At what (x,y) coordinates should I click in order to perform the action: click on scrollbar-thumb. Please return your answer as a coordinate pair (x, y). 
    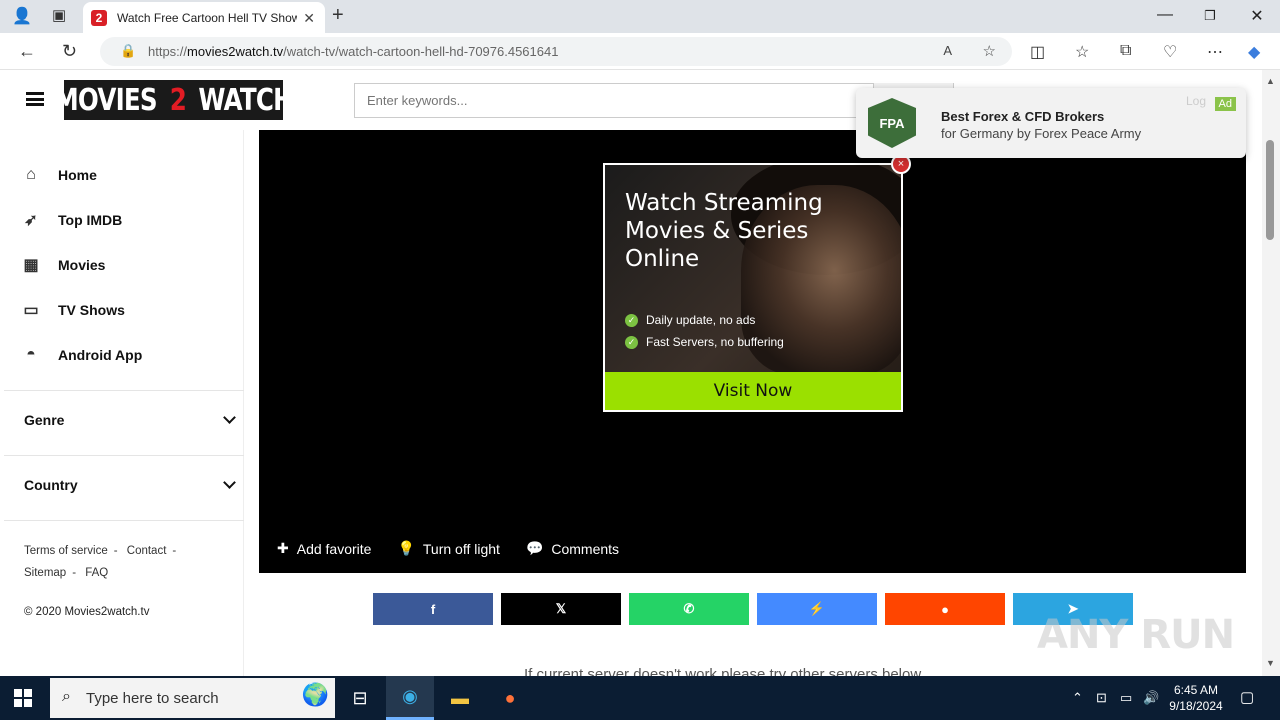
    Looking at the image, I should click on (1270, 190).